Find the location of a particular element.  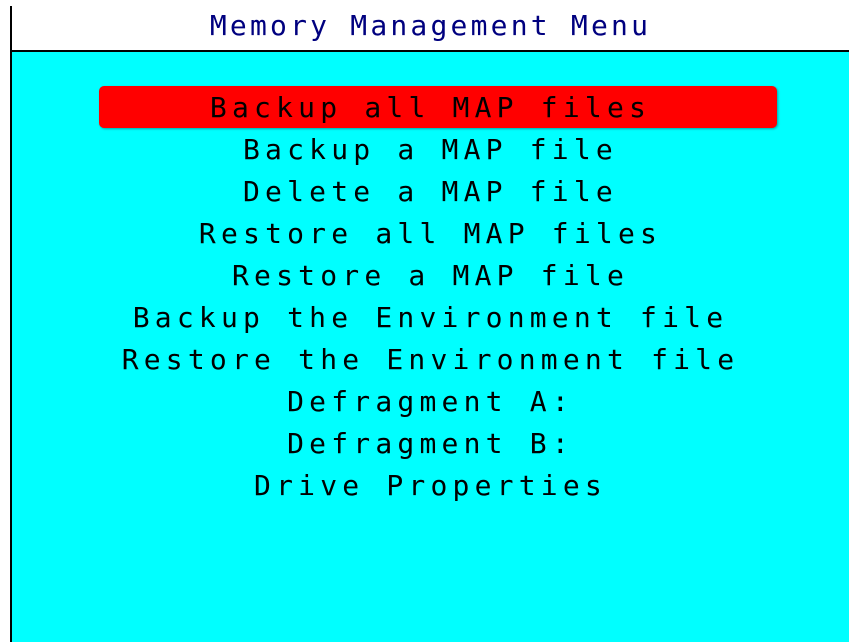

menu-item-label: Backup a MAP file is located at coordinates (430, 149).